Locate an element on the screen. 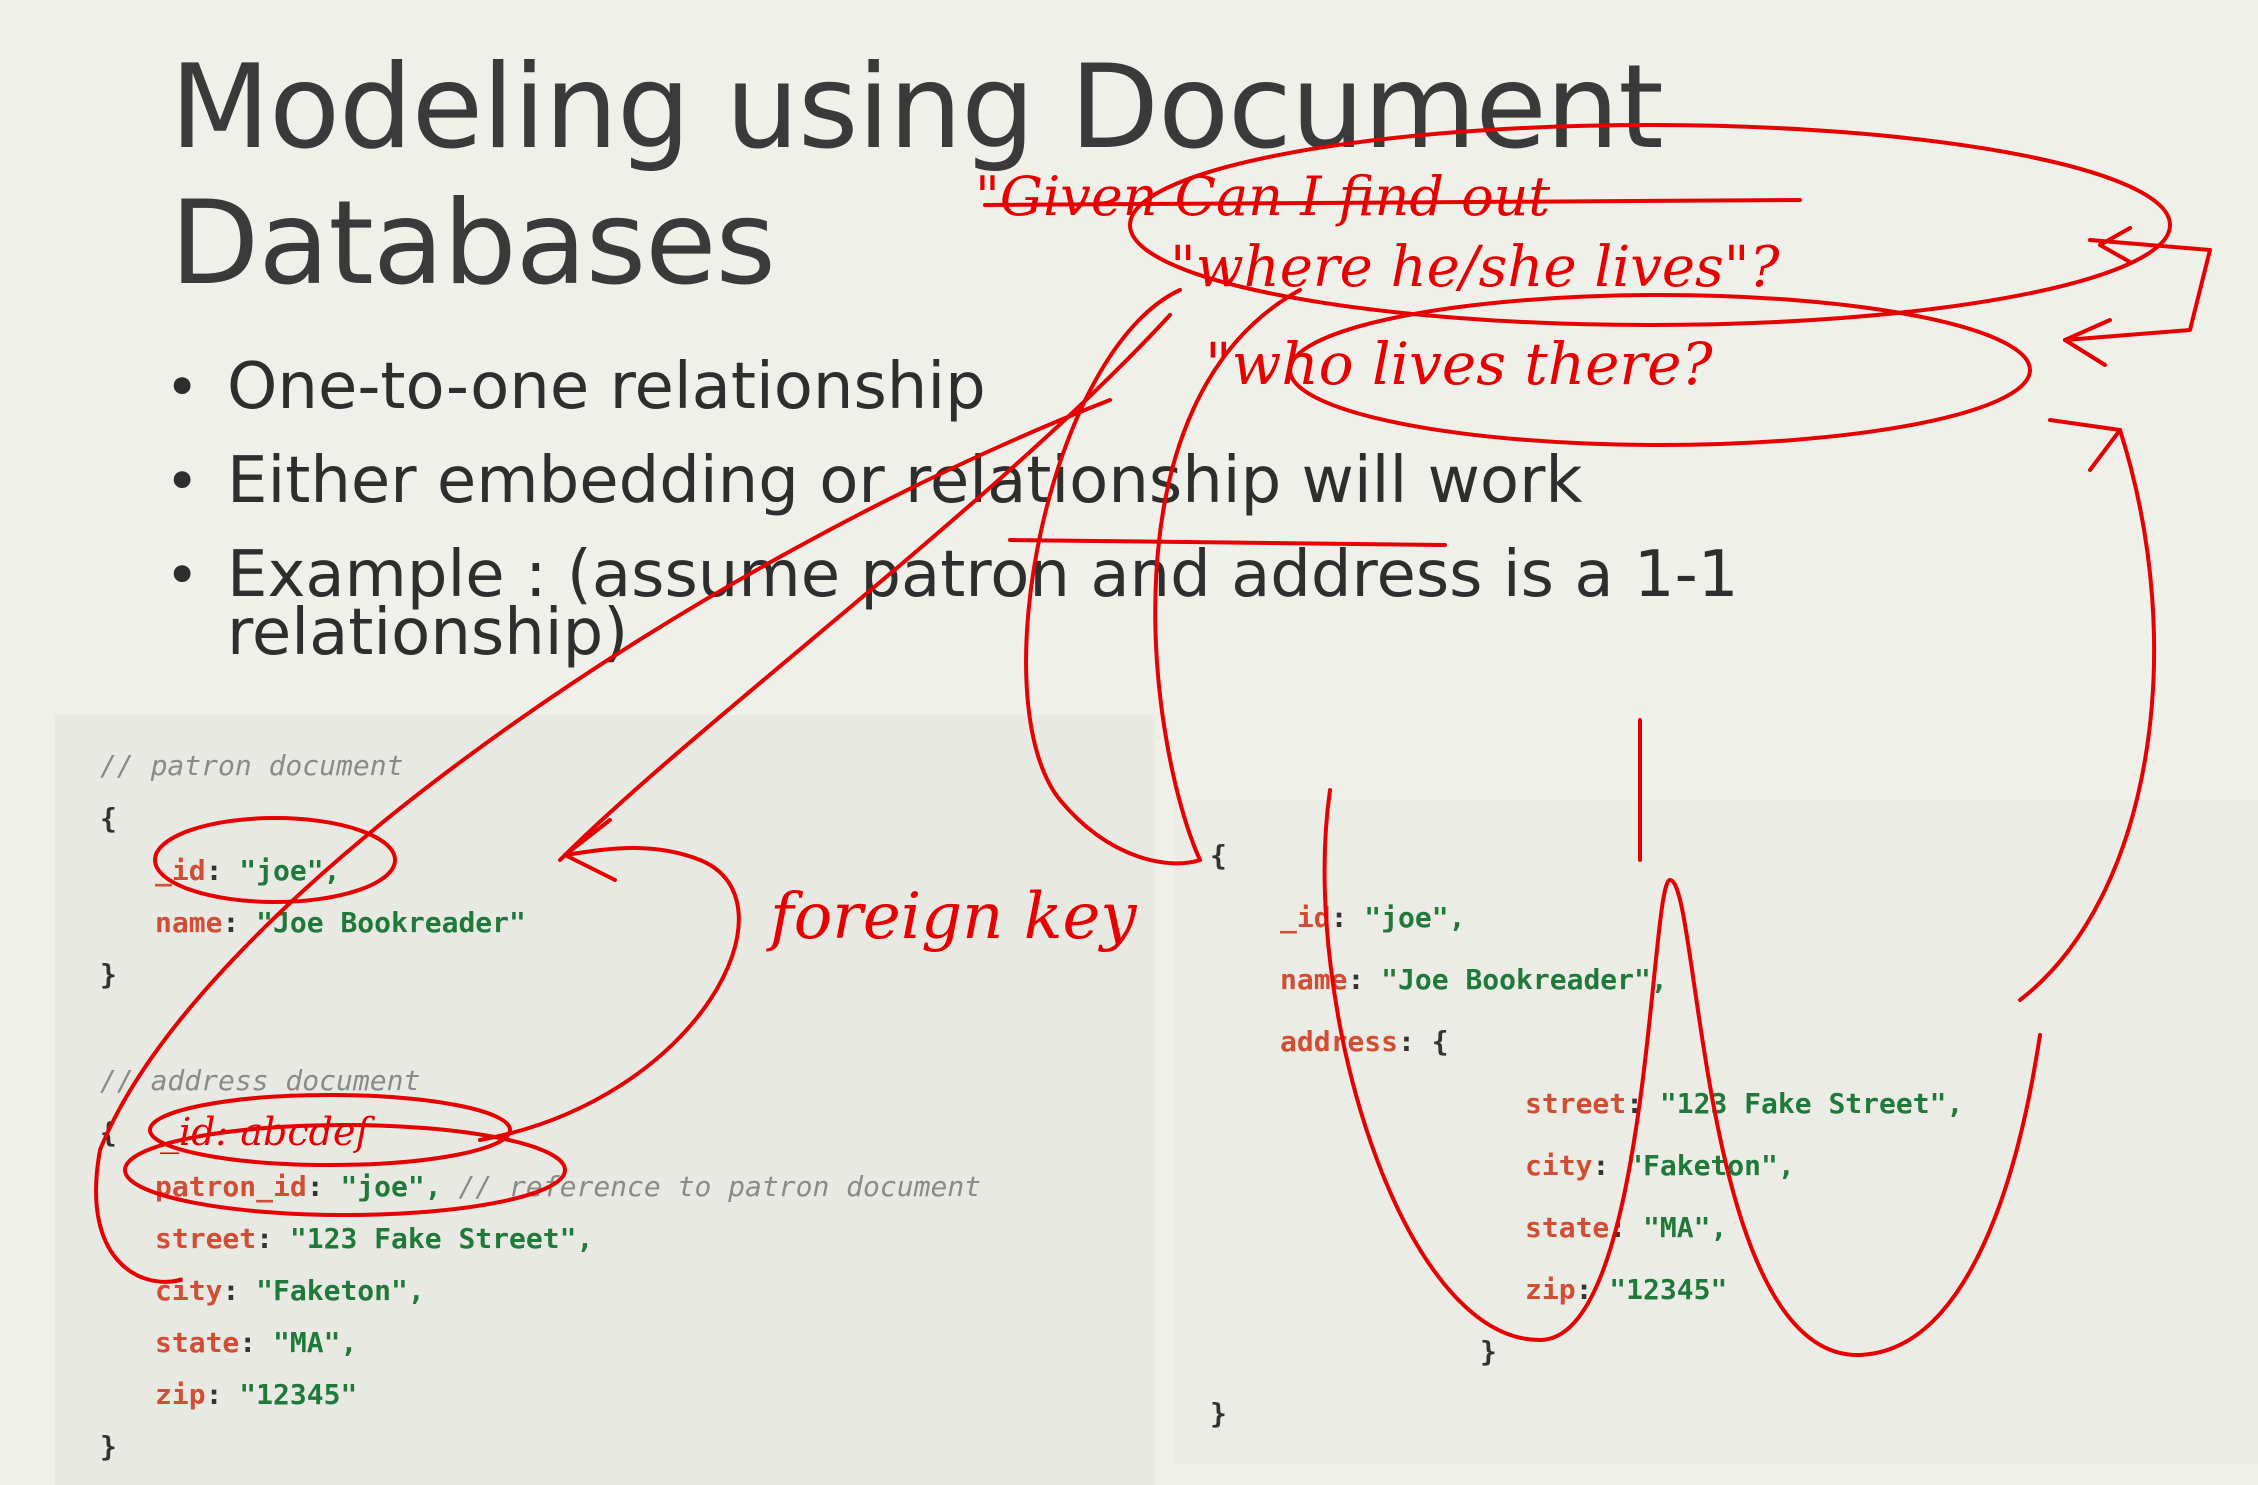 The height and width of the screenshot is (1485, 2258). handwritten-id-note: _id: abcdef is located at coordinates (265, 1132).